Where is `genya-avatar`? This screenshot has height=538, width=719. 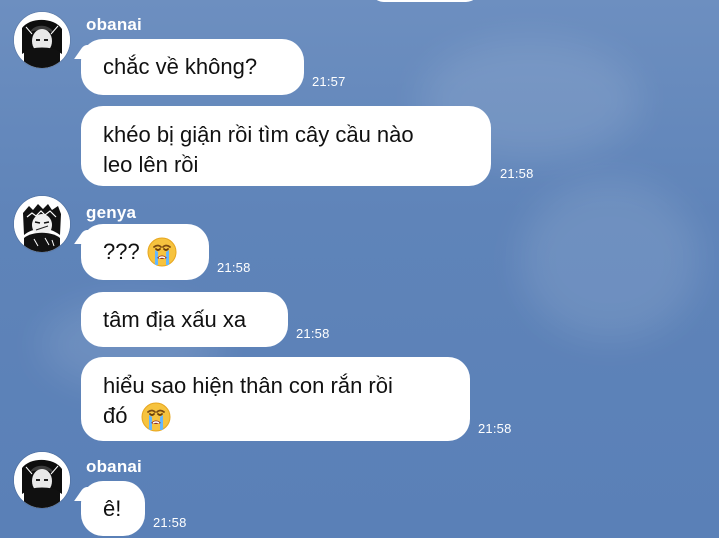
genya-avatar is located at coordinates (42, 224).